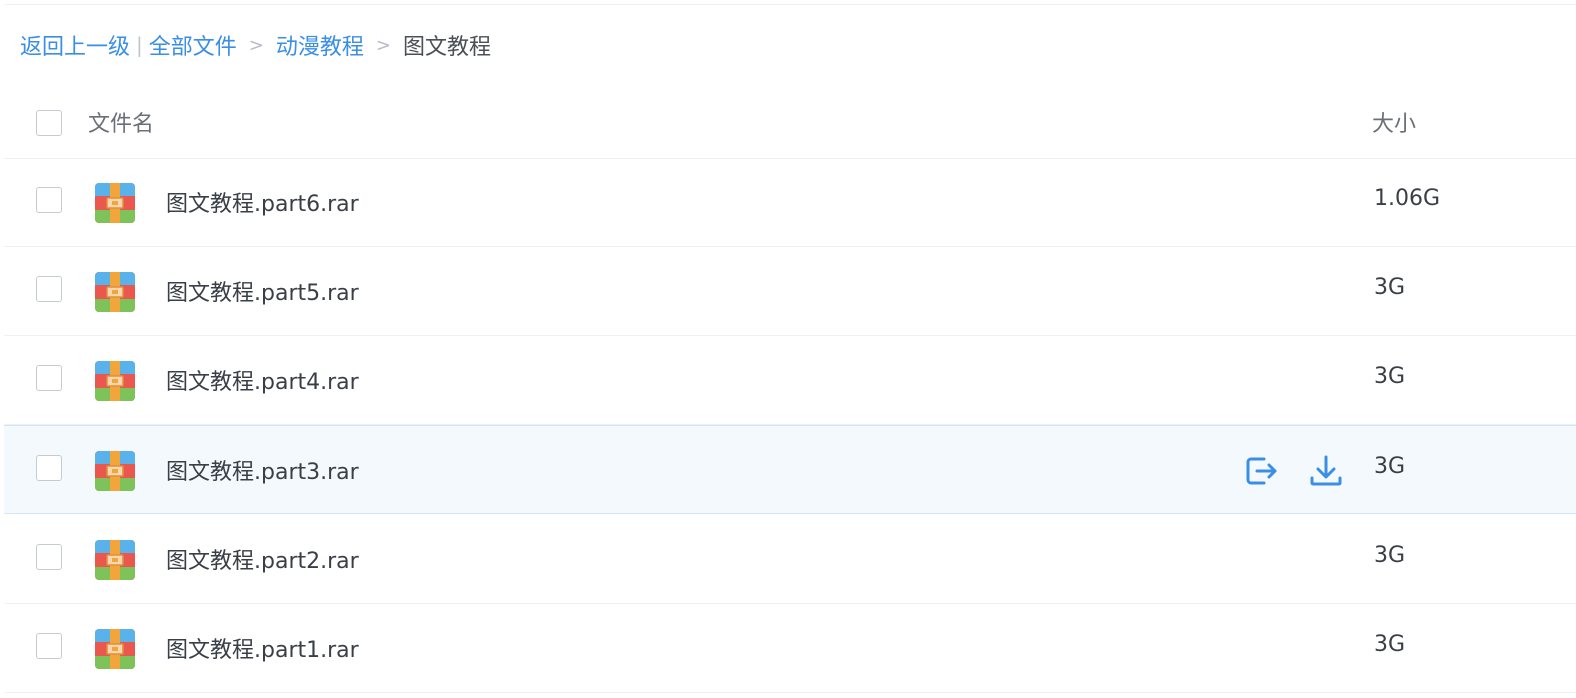 Image resolution: width=1576 pixels, height=698 pixels. What do you see at coordinates (262, 559) in the screenshot?
I see `file-name: 图文教程.part2.rar` at bounding box center [262, 559].